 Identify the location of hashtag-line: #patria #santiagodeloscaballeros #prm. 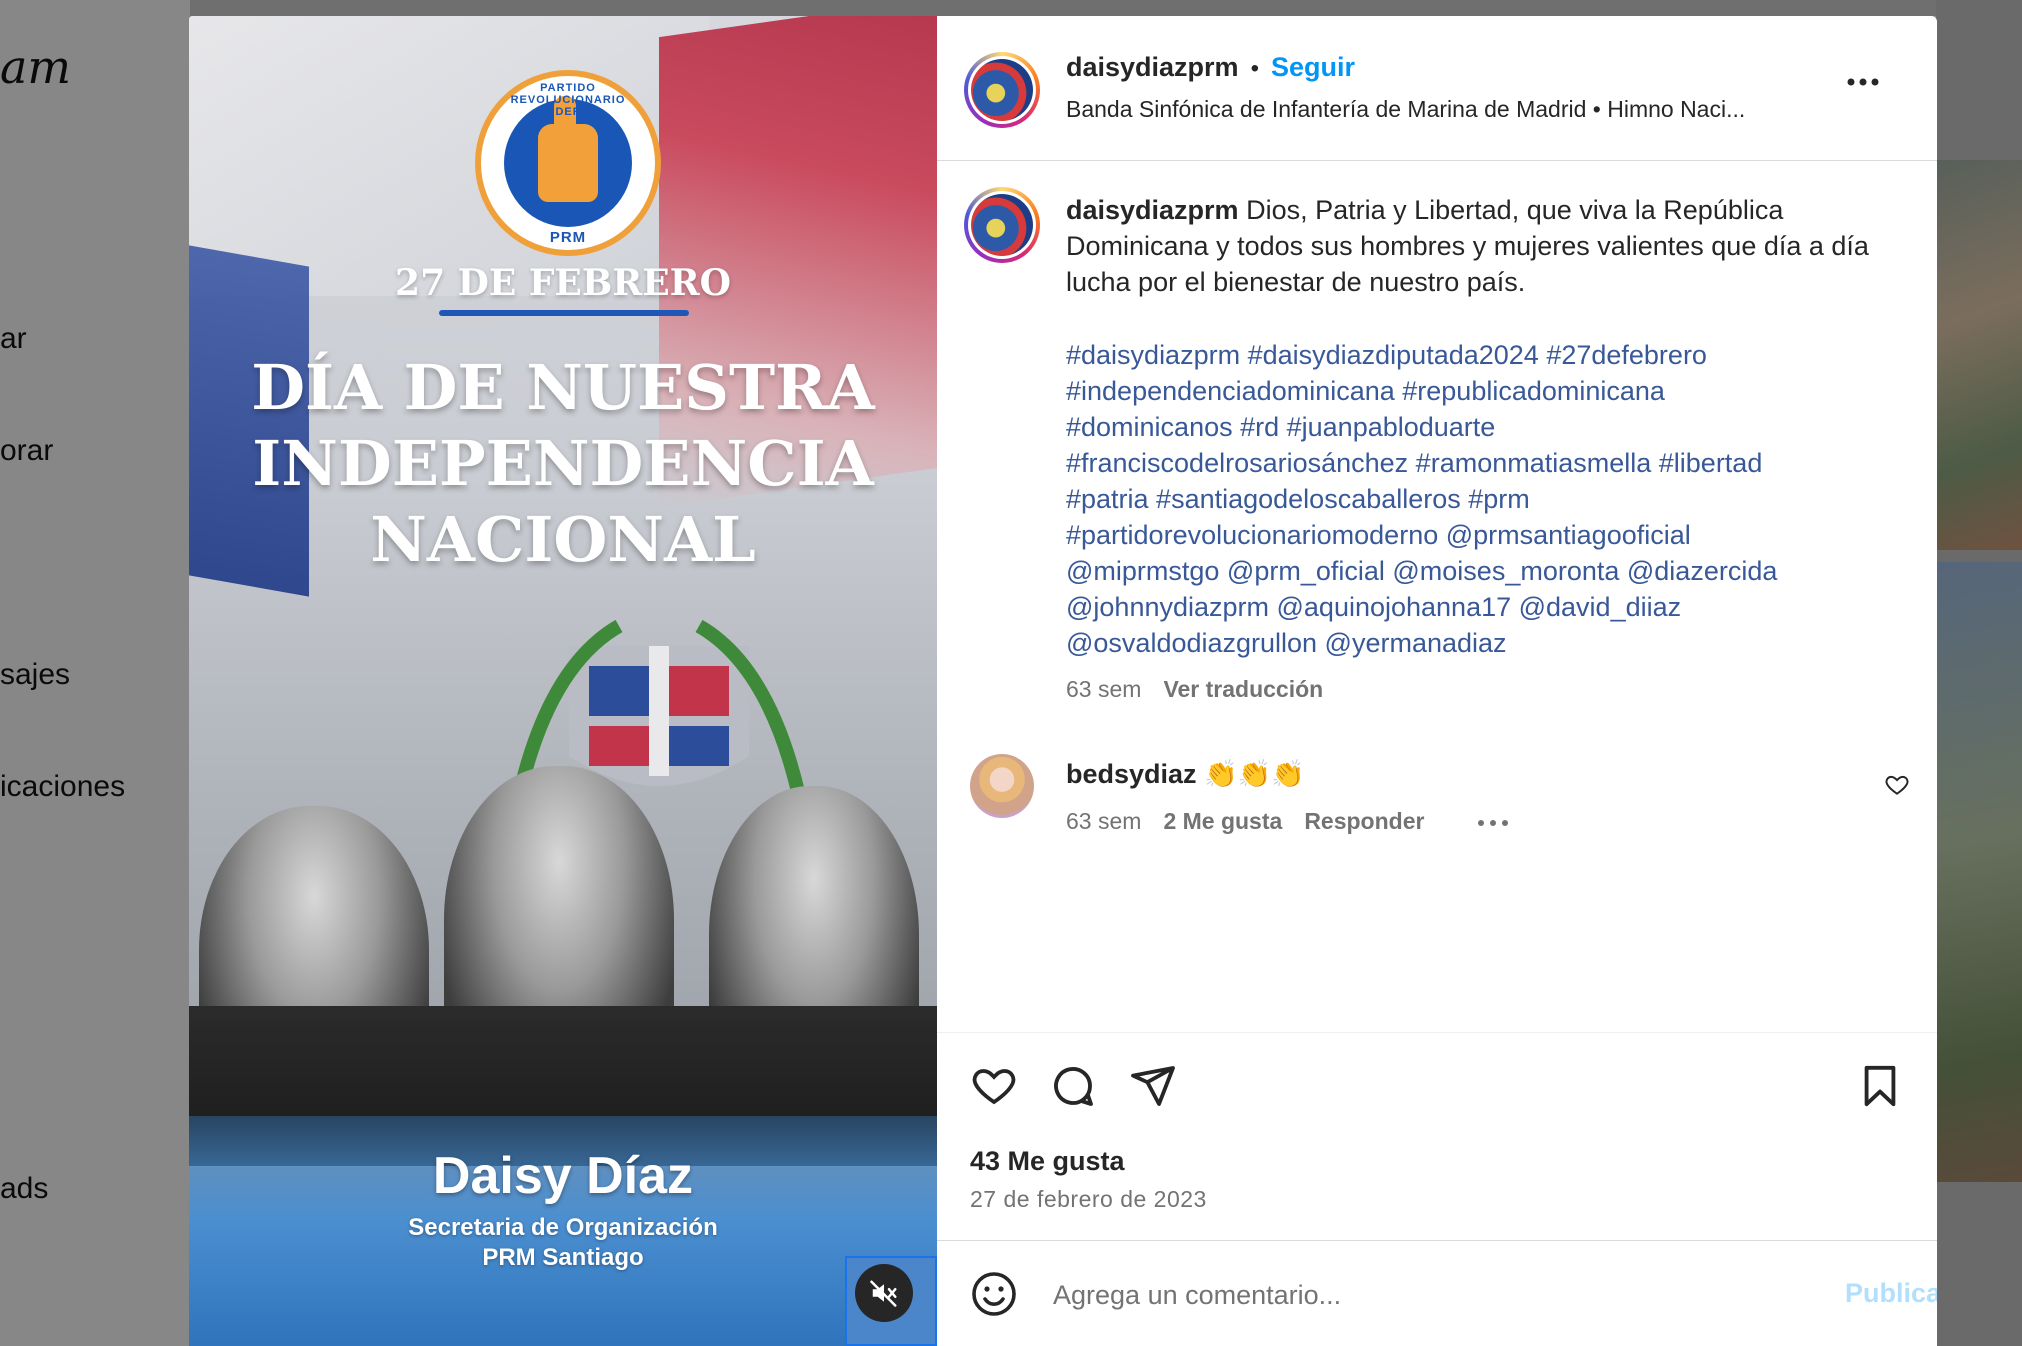
(1476, 499).